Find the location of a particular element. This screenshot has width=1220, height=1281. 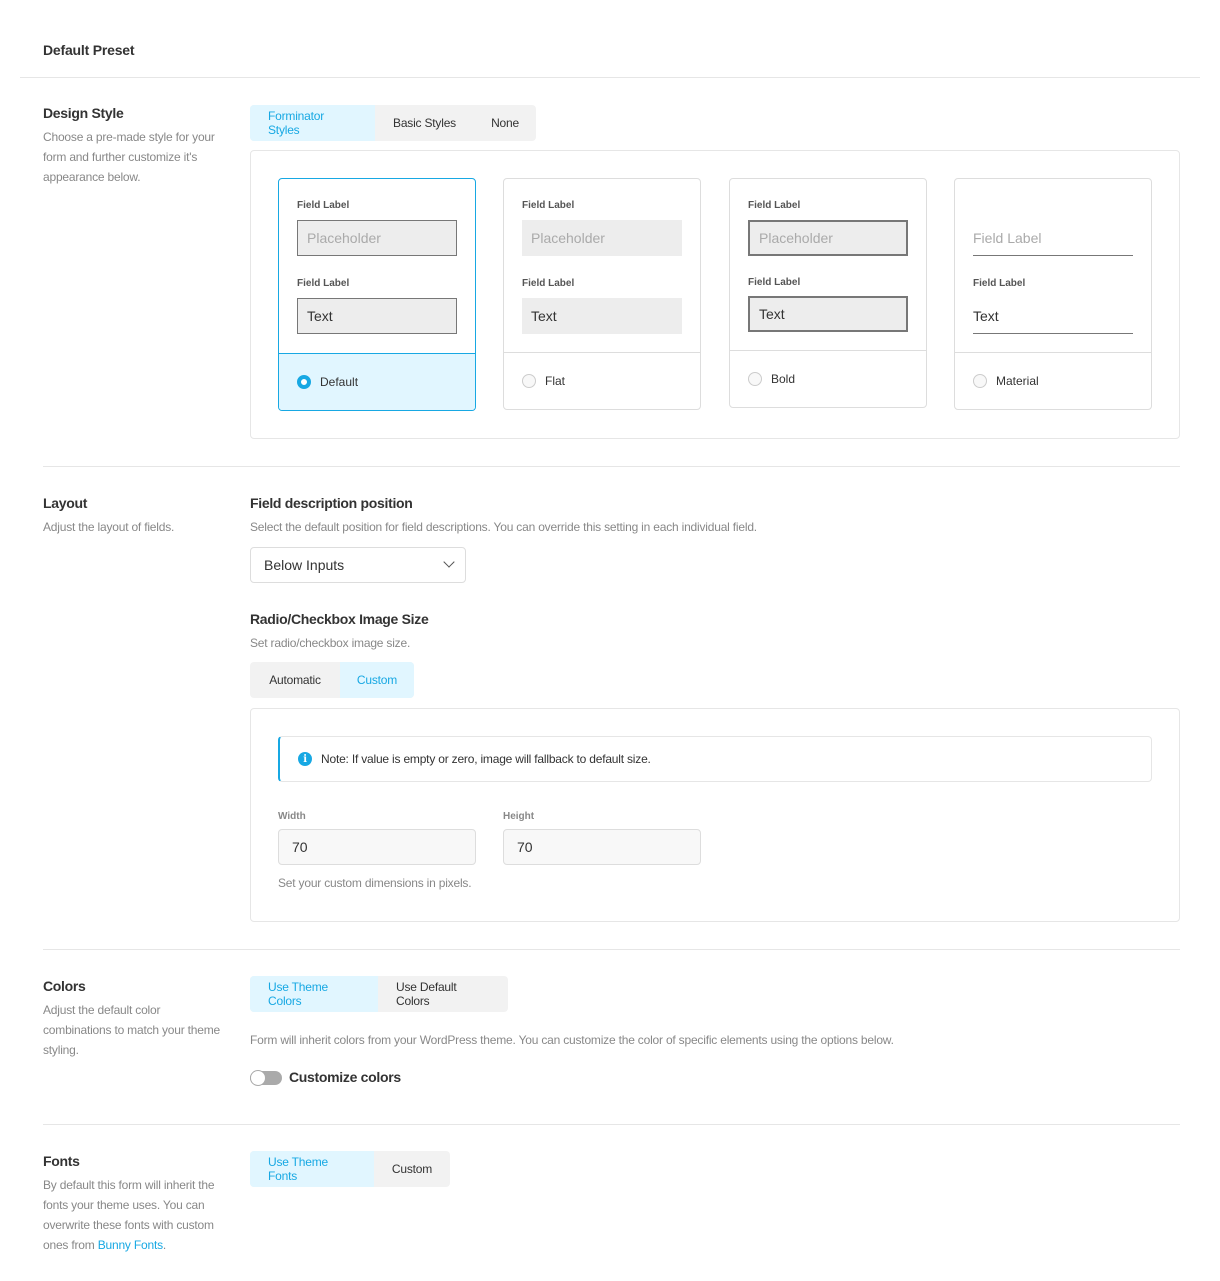

colors-title: Colors is located at coordinates (64, 986).